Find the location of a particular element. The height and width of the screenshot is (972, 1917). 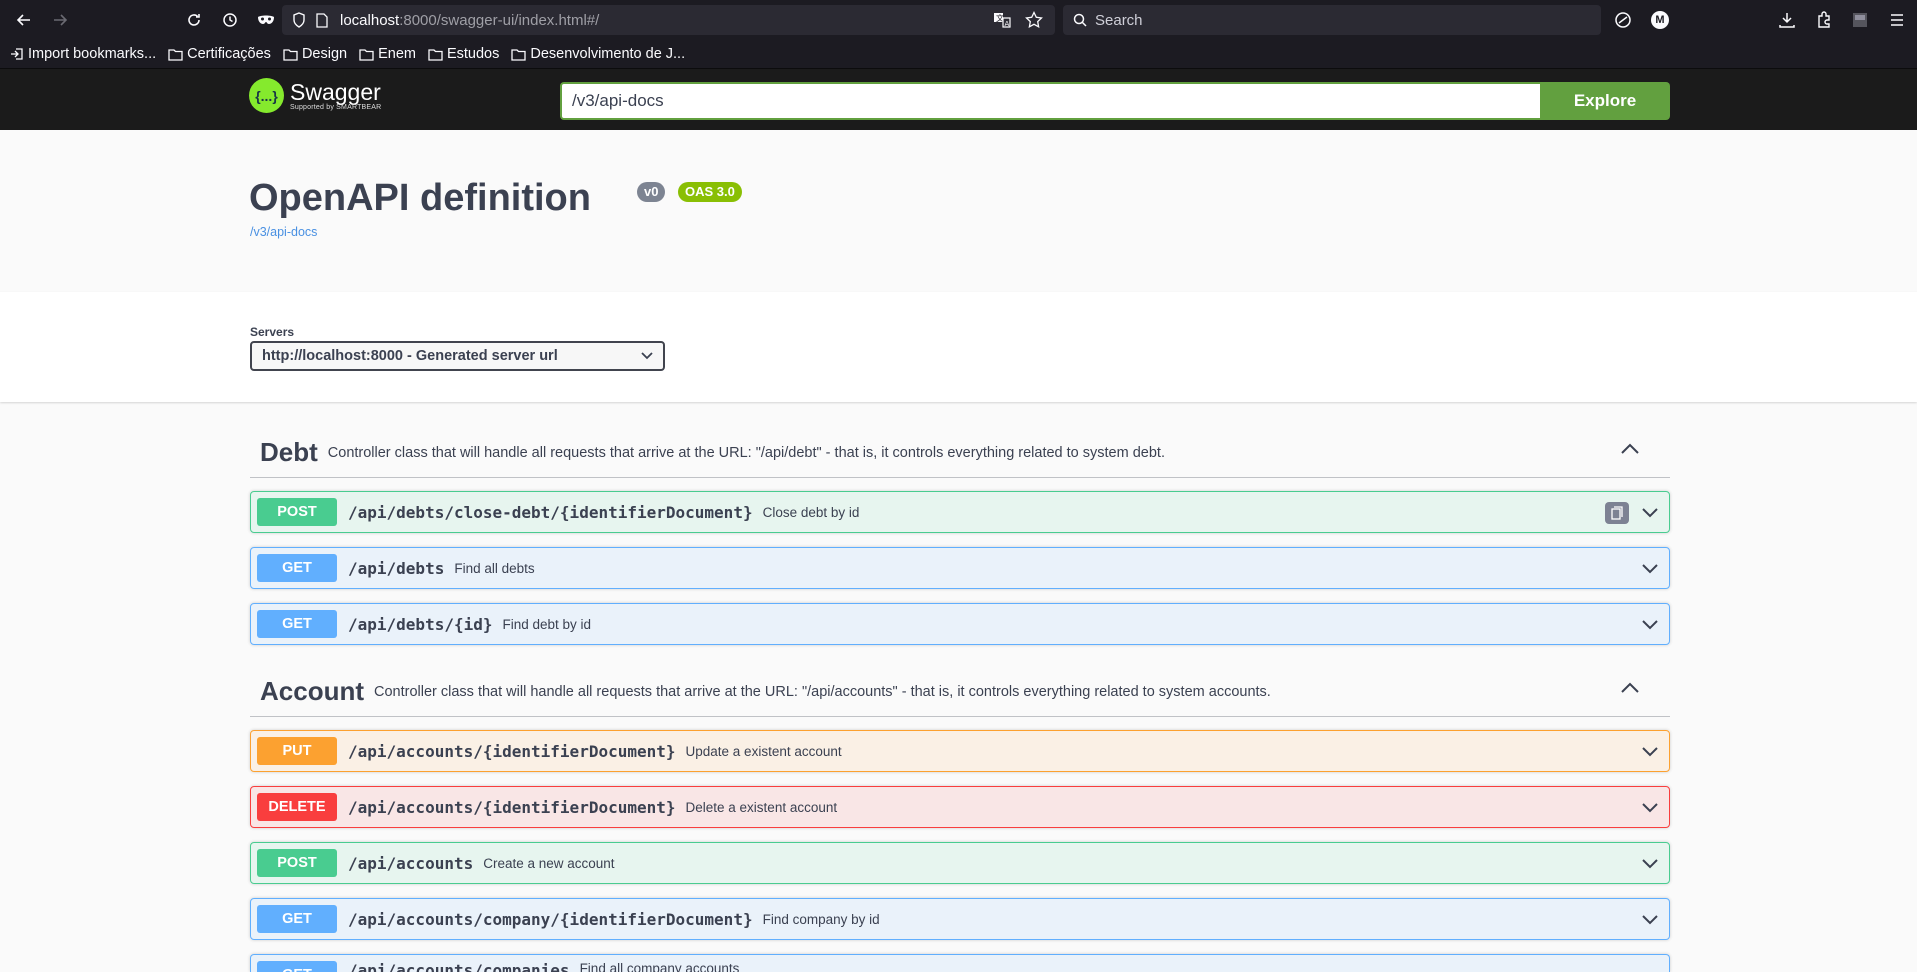

history-button is located at coordinates (230, 20).